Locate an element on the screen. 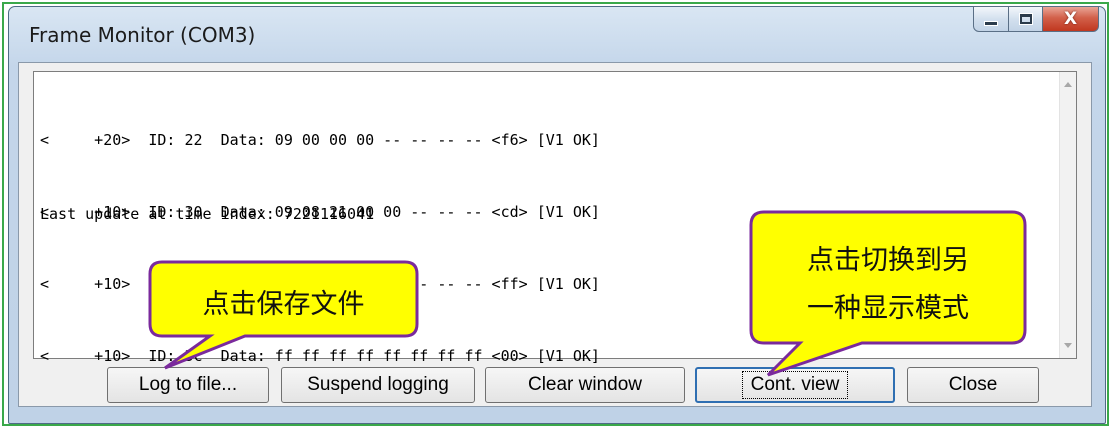  switch-view-callout-line2: 一种显示模式 is located at coordinates (888, 308).